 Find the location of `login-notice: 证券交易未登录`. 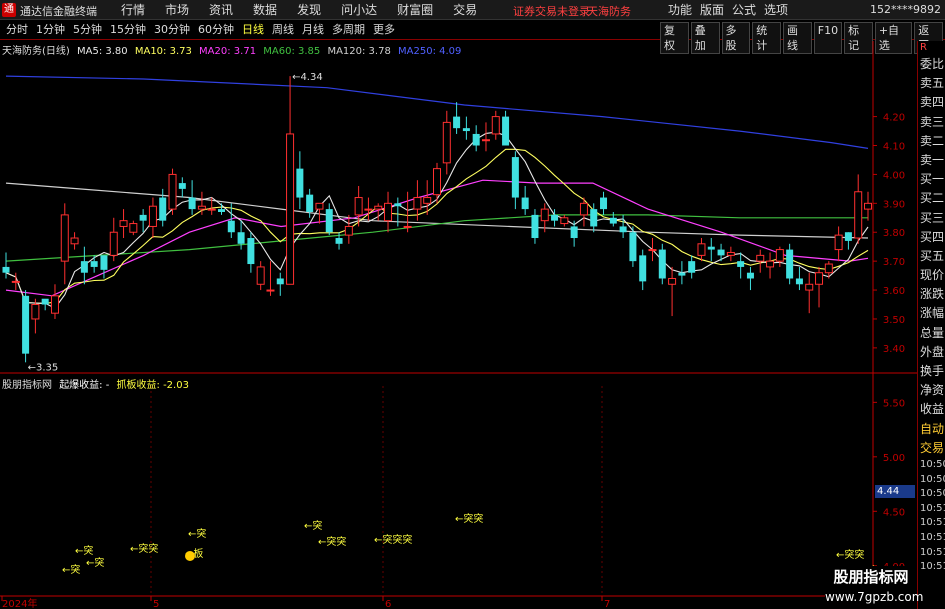

login-notice: 证券交易未登录 is located at coordinates (551, 11).